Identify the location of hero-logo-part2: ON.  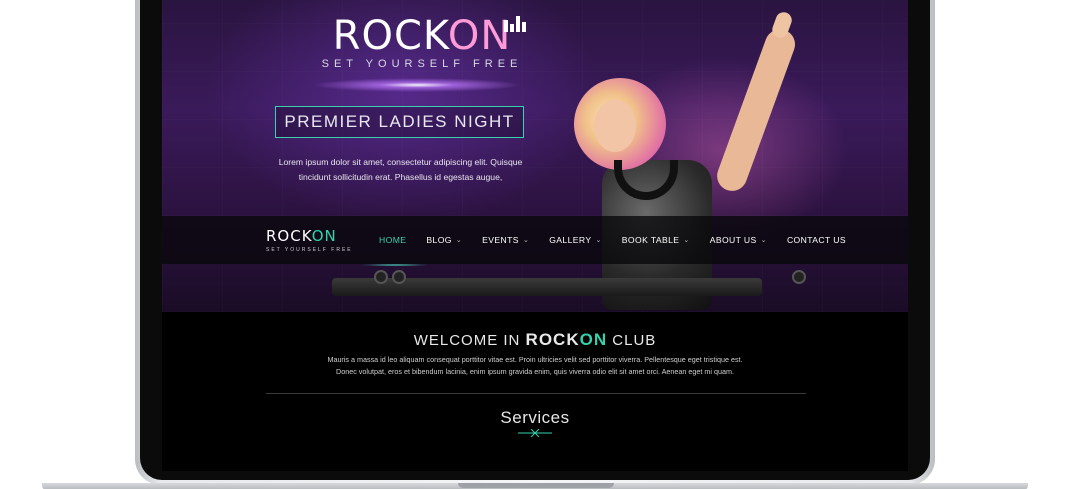
(479, 36).